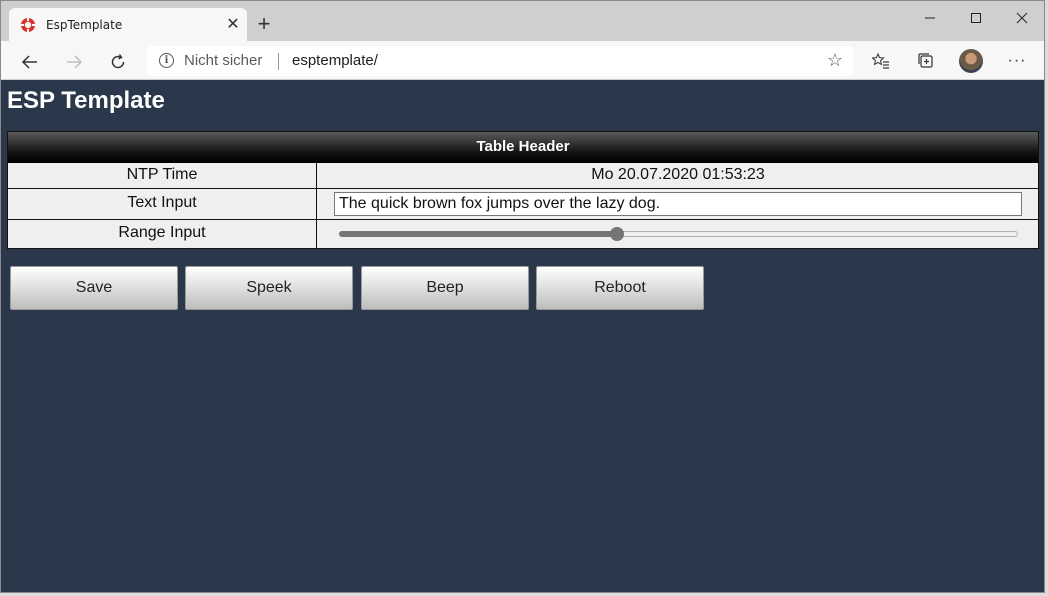 Image resolution: width=1048 pixels, height=596 pixels. Describe the element at coordinates (1021, 17) in the screenshot. I see `close-window-icon` at that location.